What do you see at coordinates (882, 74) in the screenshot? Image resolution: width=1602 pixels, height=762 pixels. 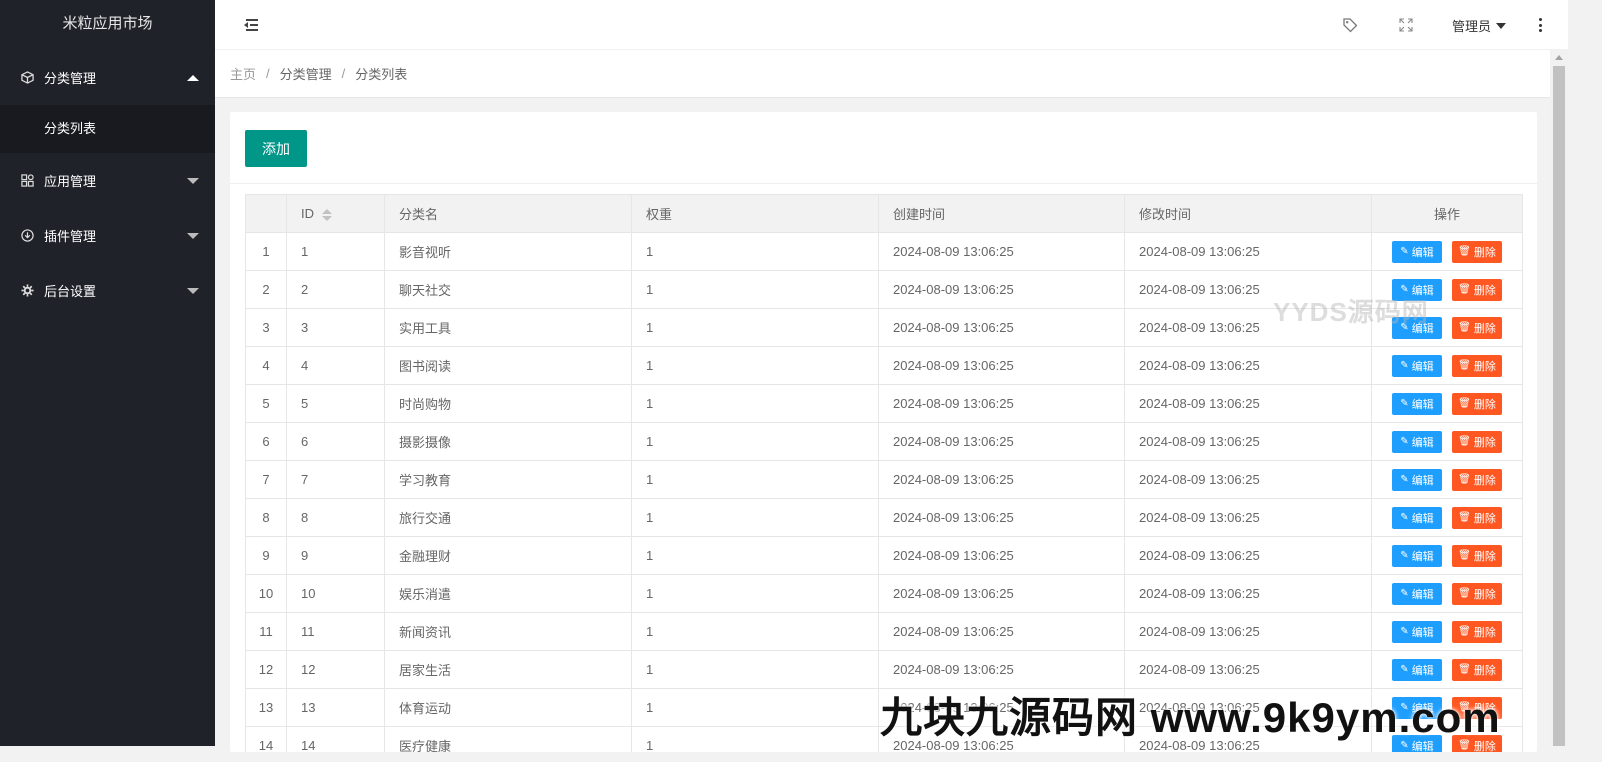 I see `breadcrumb: 主页 / 分类管理 / 分类列表` at bounding box center [882, 74].